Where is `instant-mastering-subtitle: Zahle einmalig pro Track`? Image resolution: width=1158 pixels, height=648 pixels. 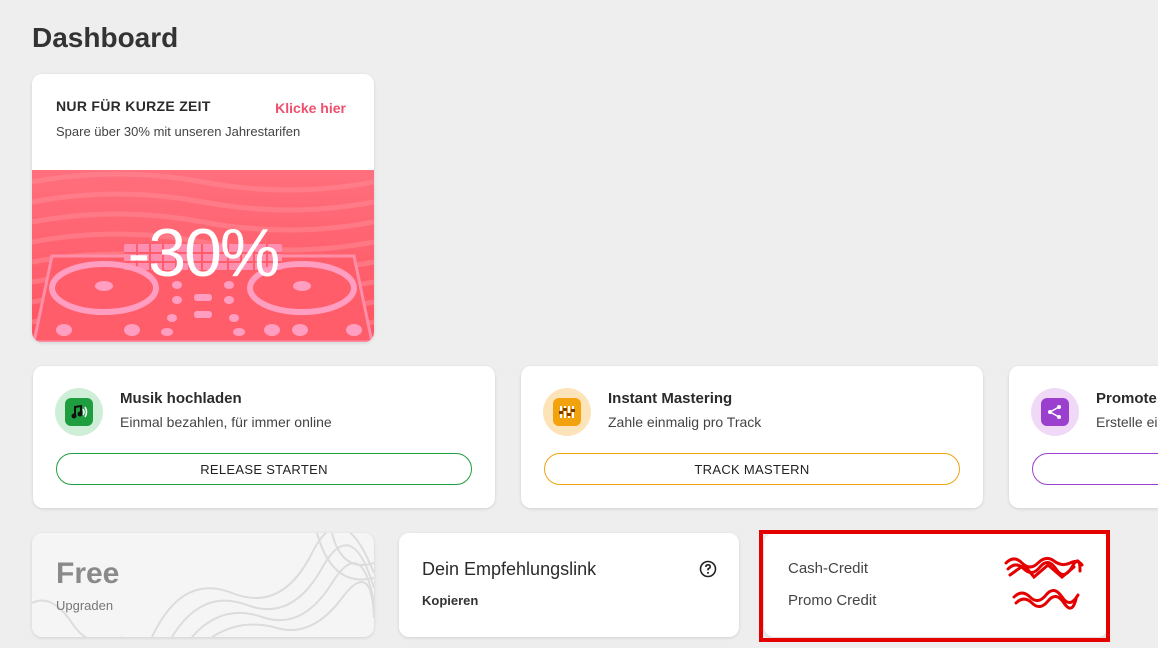 instant-mastering-subtitle: Zahle einmalig pro Track is located at coordinates (685, 422).